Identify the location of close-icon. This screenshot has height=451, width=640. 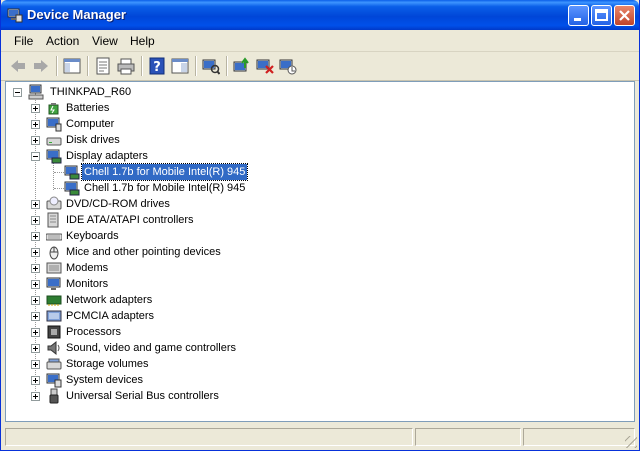
(624, 15).